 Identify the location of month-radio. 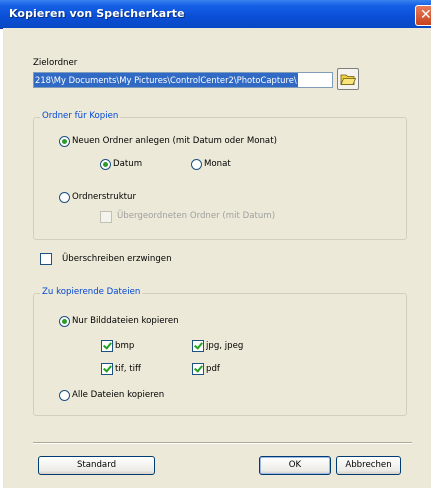
(196, 164).